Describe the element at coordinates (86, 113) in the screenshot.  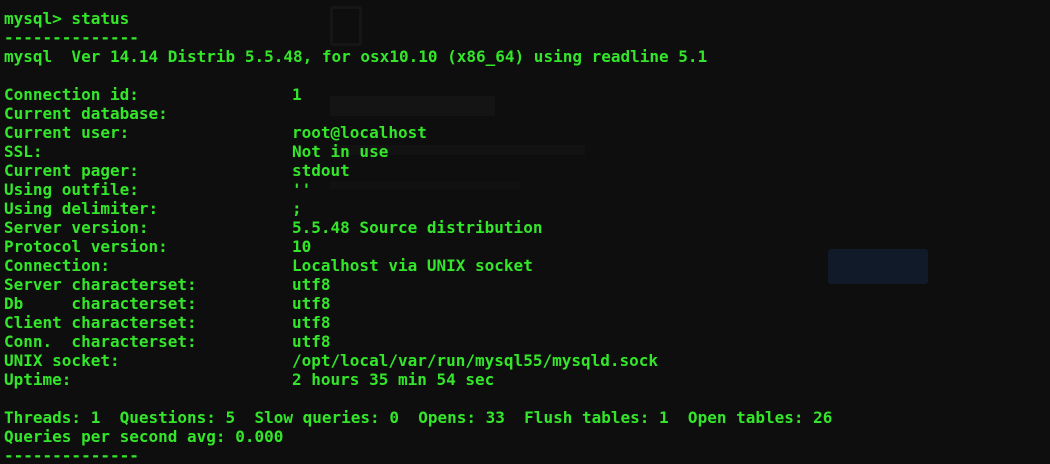
I see `status-key: Current database:` at that location.